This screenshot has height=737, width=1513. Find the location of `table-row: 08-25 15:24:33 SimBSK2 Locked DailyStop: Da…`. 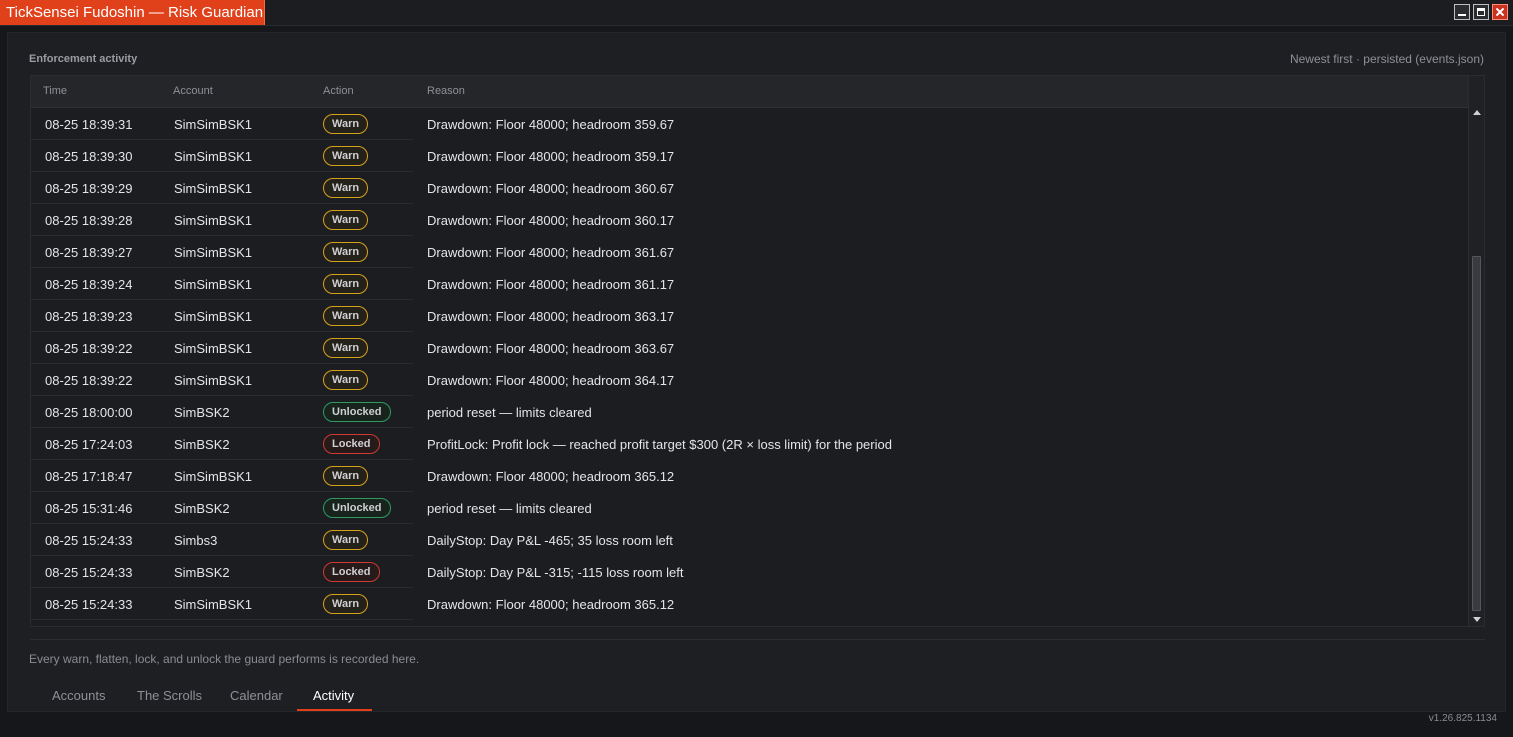

table-row: 08-25 15:24:33 SimBSK2 Locked DailyStop: Da… is located at coordinates (750, 572).